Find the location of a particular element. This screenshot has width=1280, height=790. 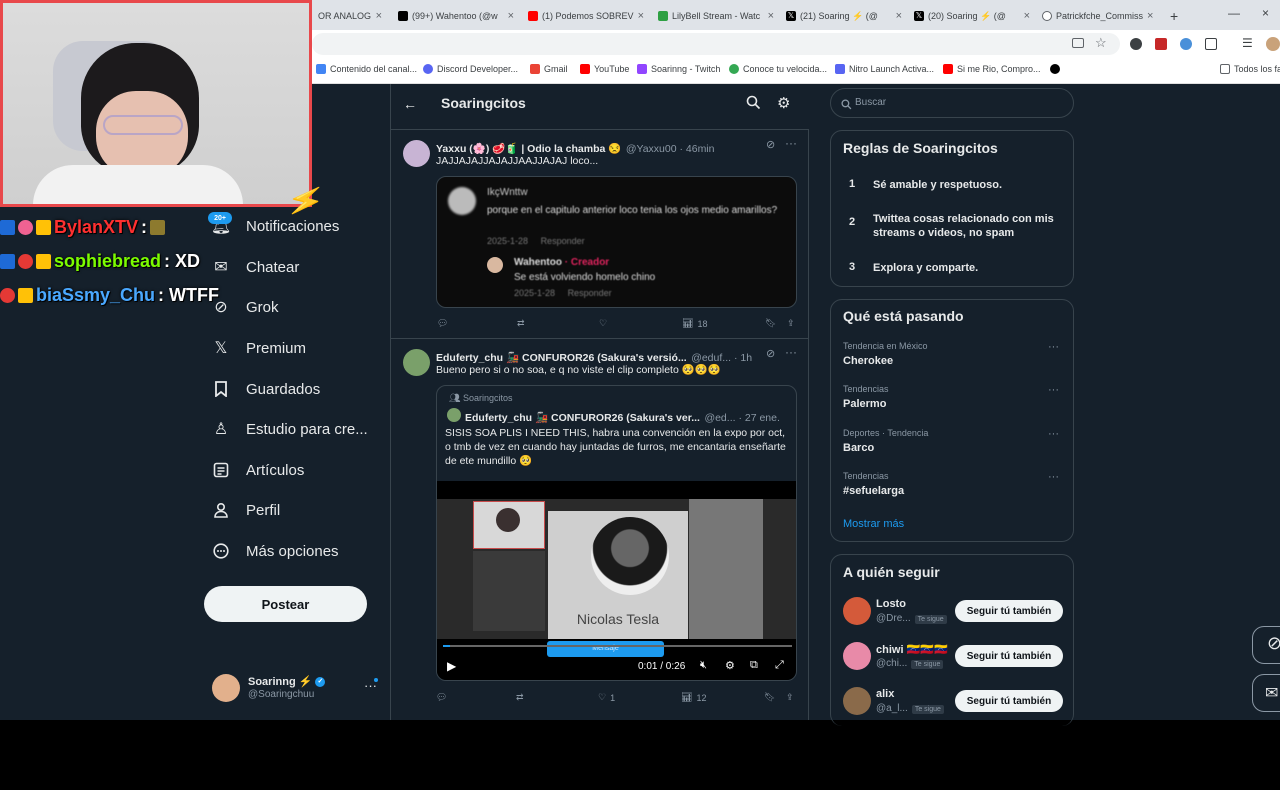

bookmark-item: Gmail is located at coordinates (549, 69).